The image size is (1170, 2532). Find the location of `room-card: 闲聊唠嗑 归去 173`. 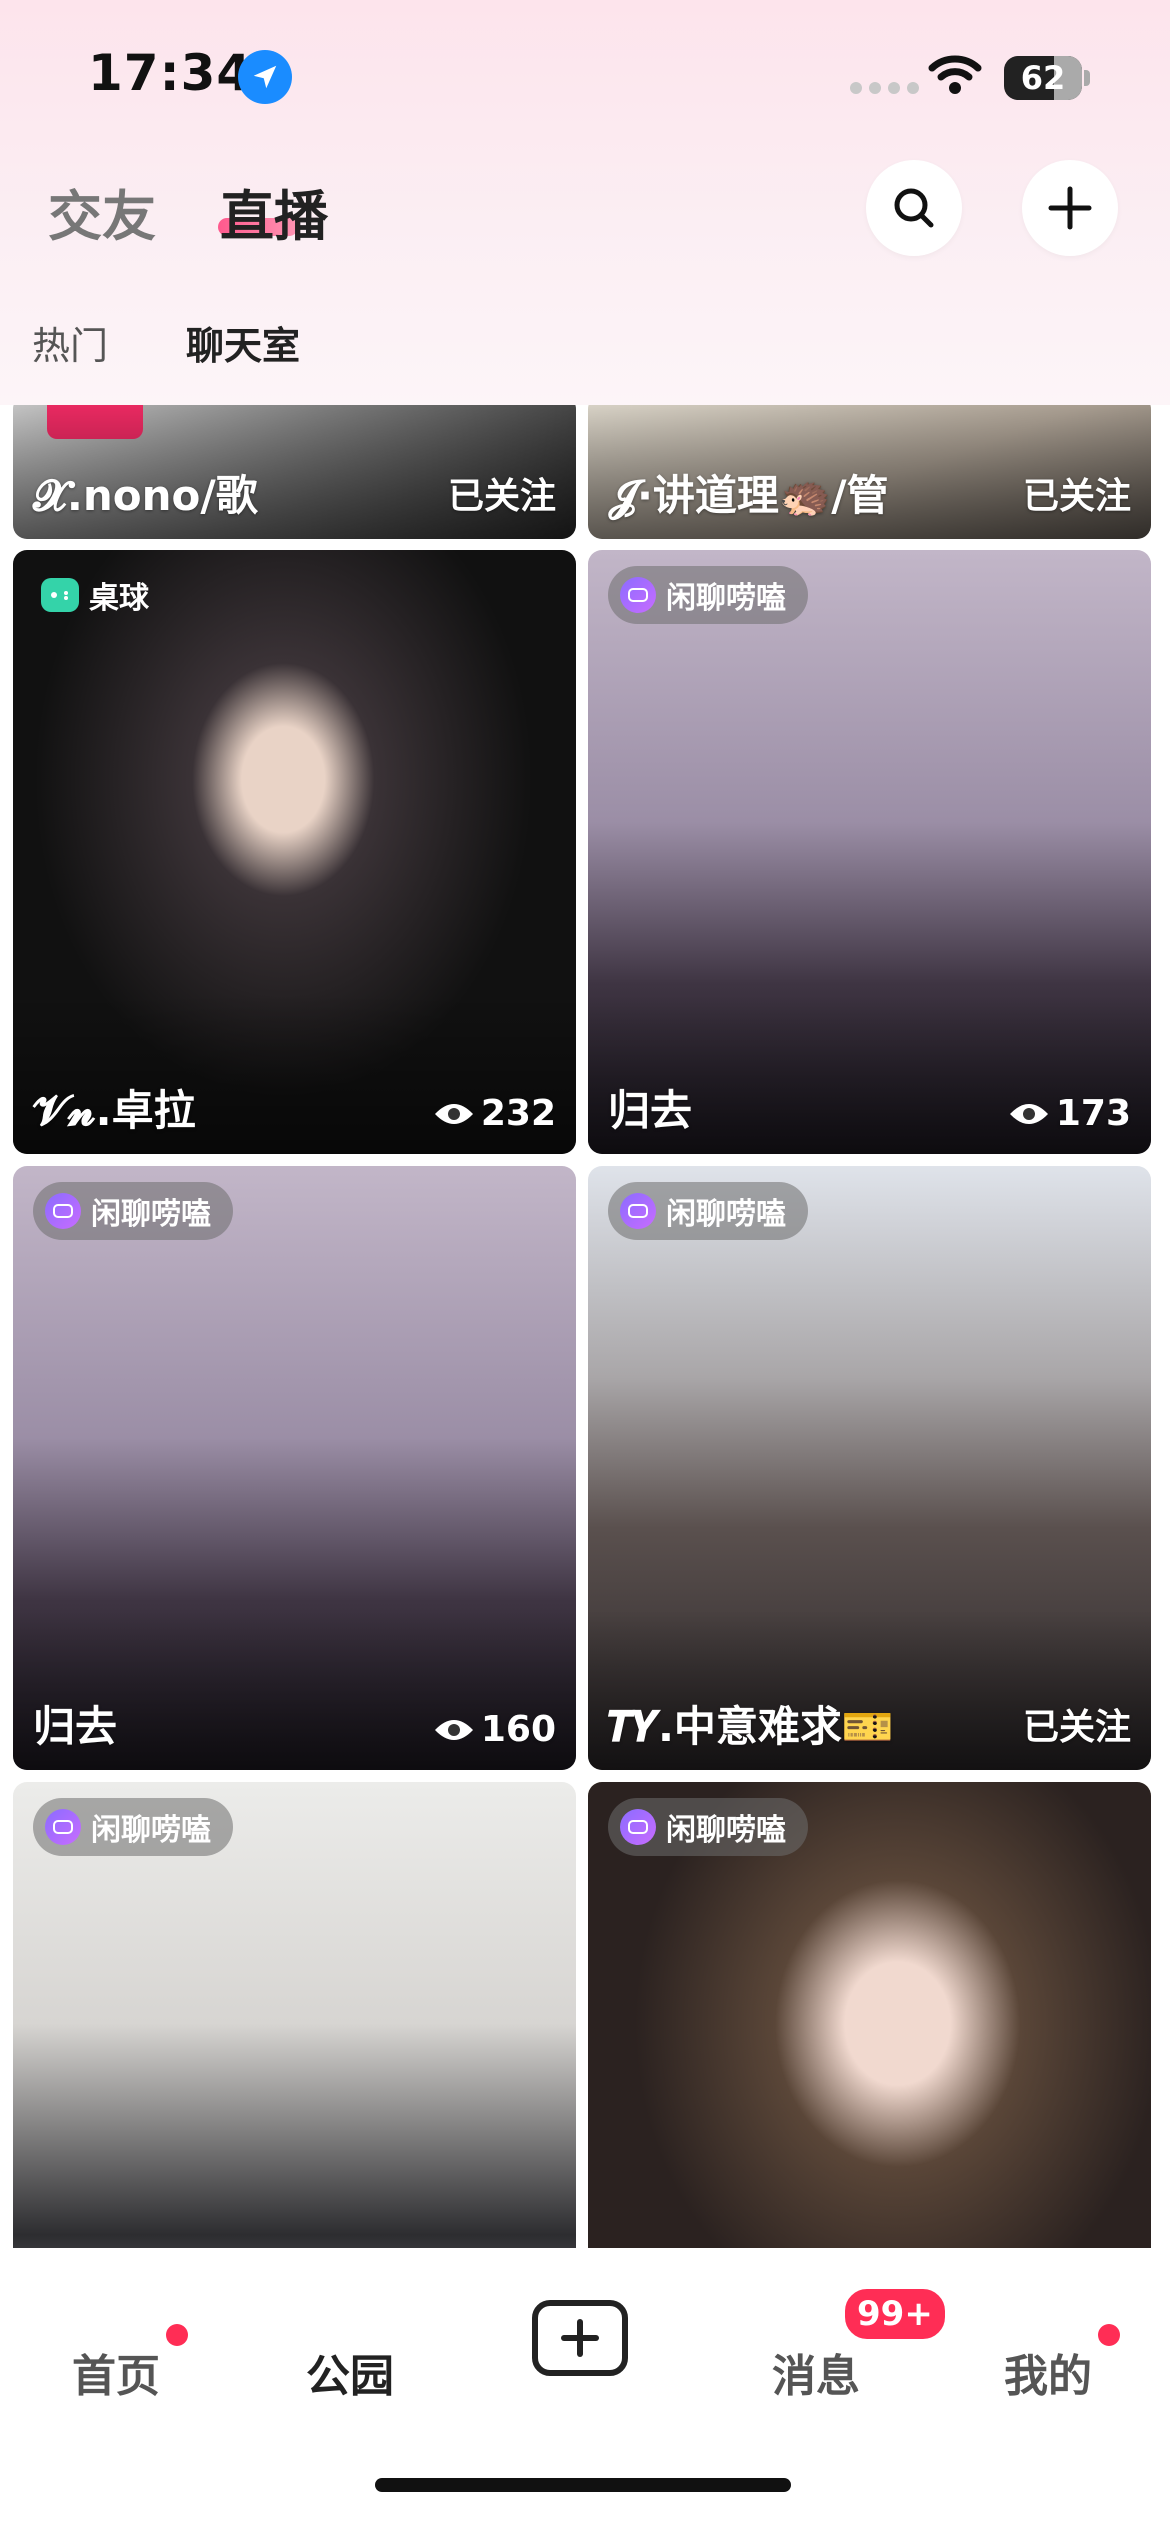

room-card: 闲聊唠嗑 归去 173 is located at coordinates (869, 852).